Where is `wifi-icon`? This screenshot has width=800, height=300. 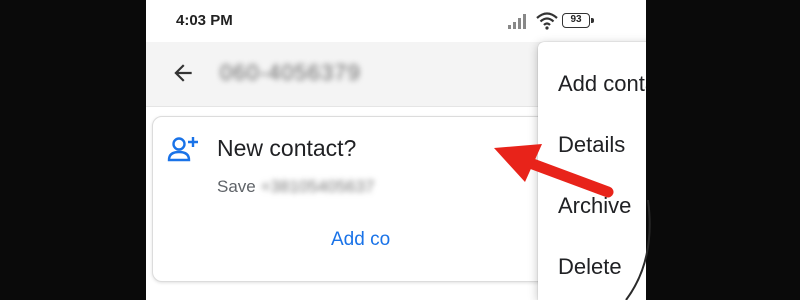
wifi-icon is located at coordinates (547, 21).